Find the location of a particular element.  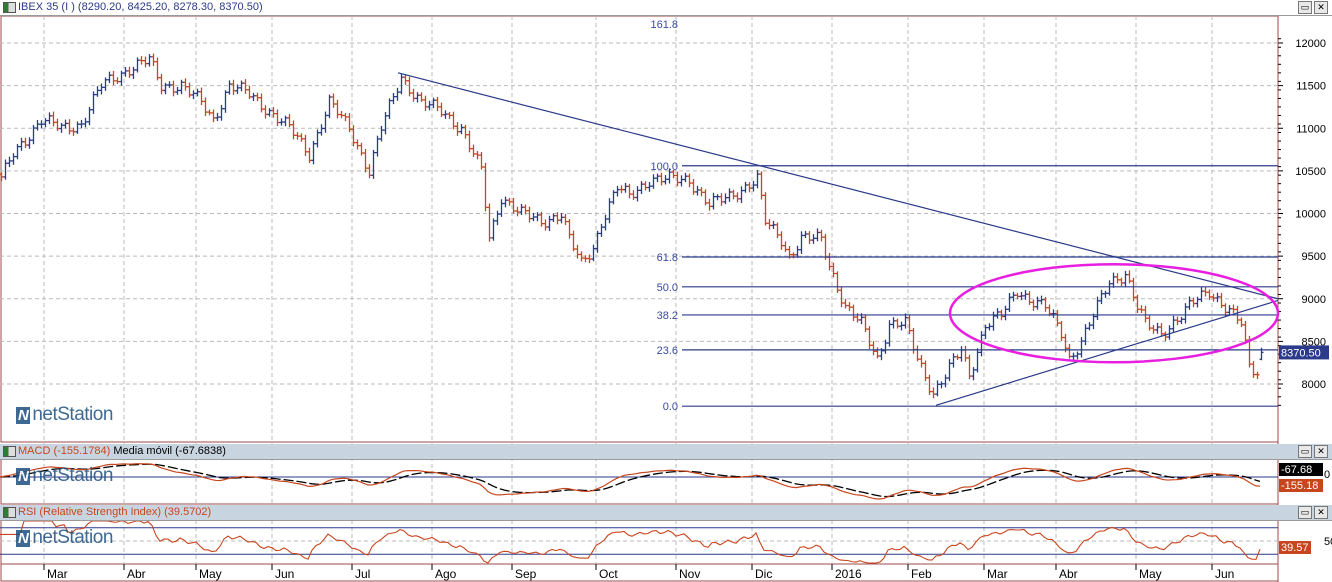

macd-zero-label: 0 is located at coordinates (1327, 475).